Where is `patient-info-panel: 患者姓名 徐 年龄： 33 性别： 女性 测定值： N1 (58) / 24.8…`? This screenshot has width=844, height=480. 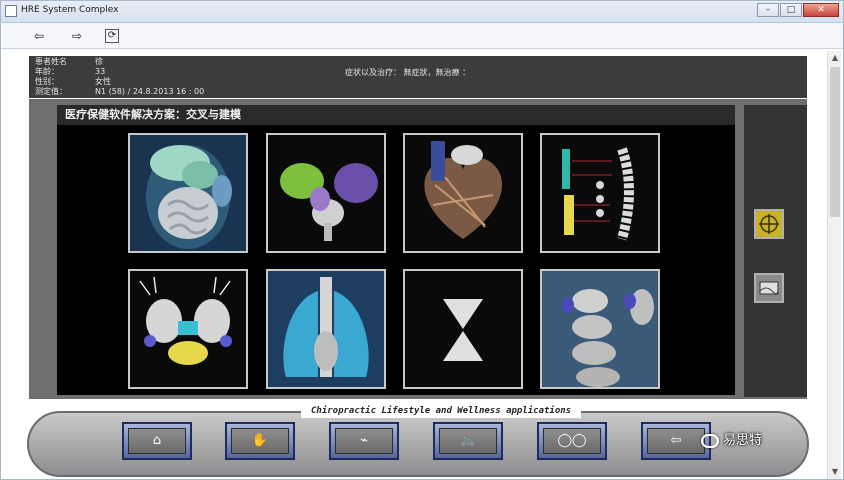
patient-info-panel: 患者姓名 徐 年龄： 33 性别： 女性 测定值： N1 (58) / 24.8… is located at coordinates (418, 77).